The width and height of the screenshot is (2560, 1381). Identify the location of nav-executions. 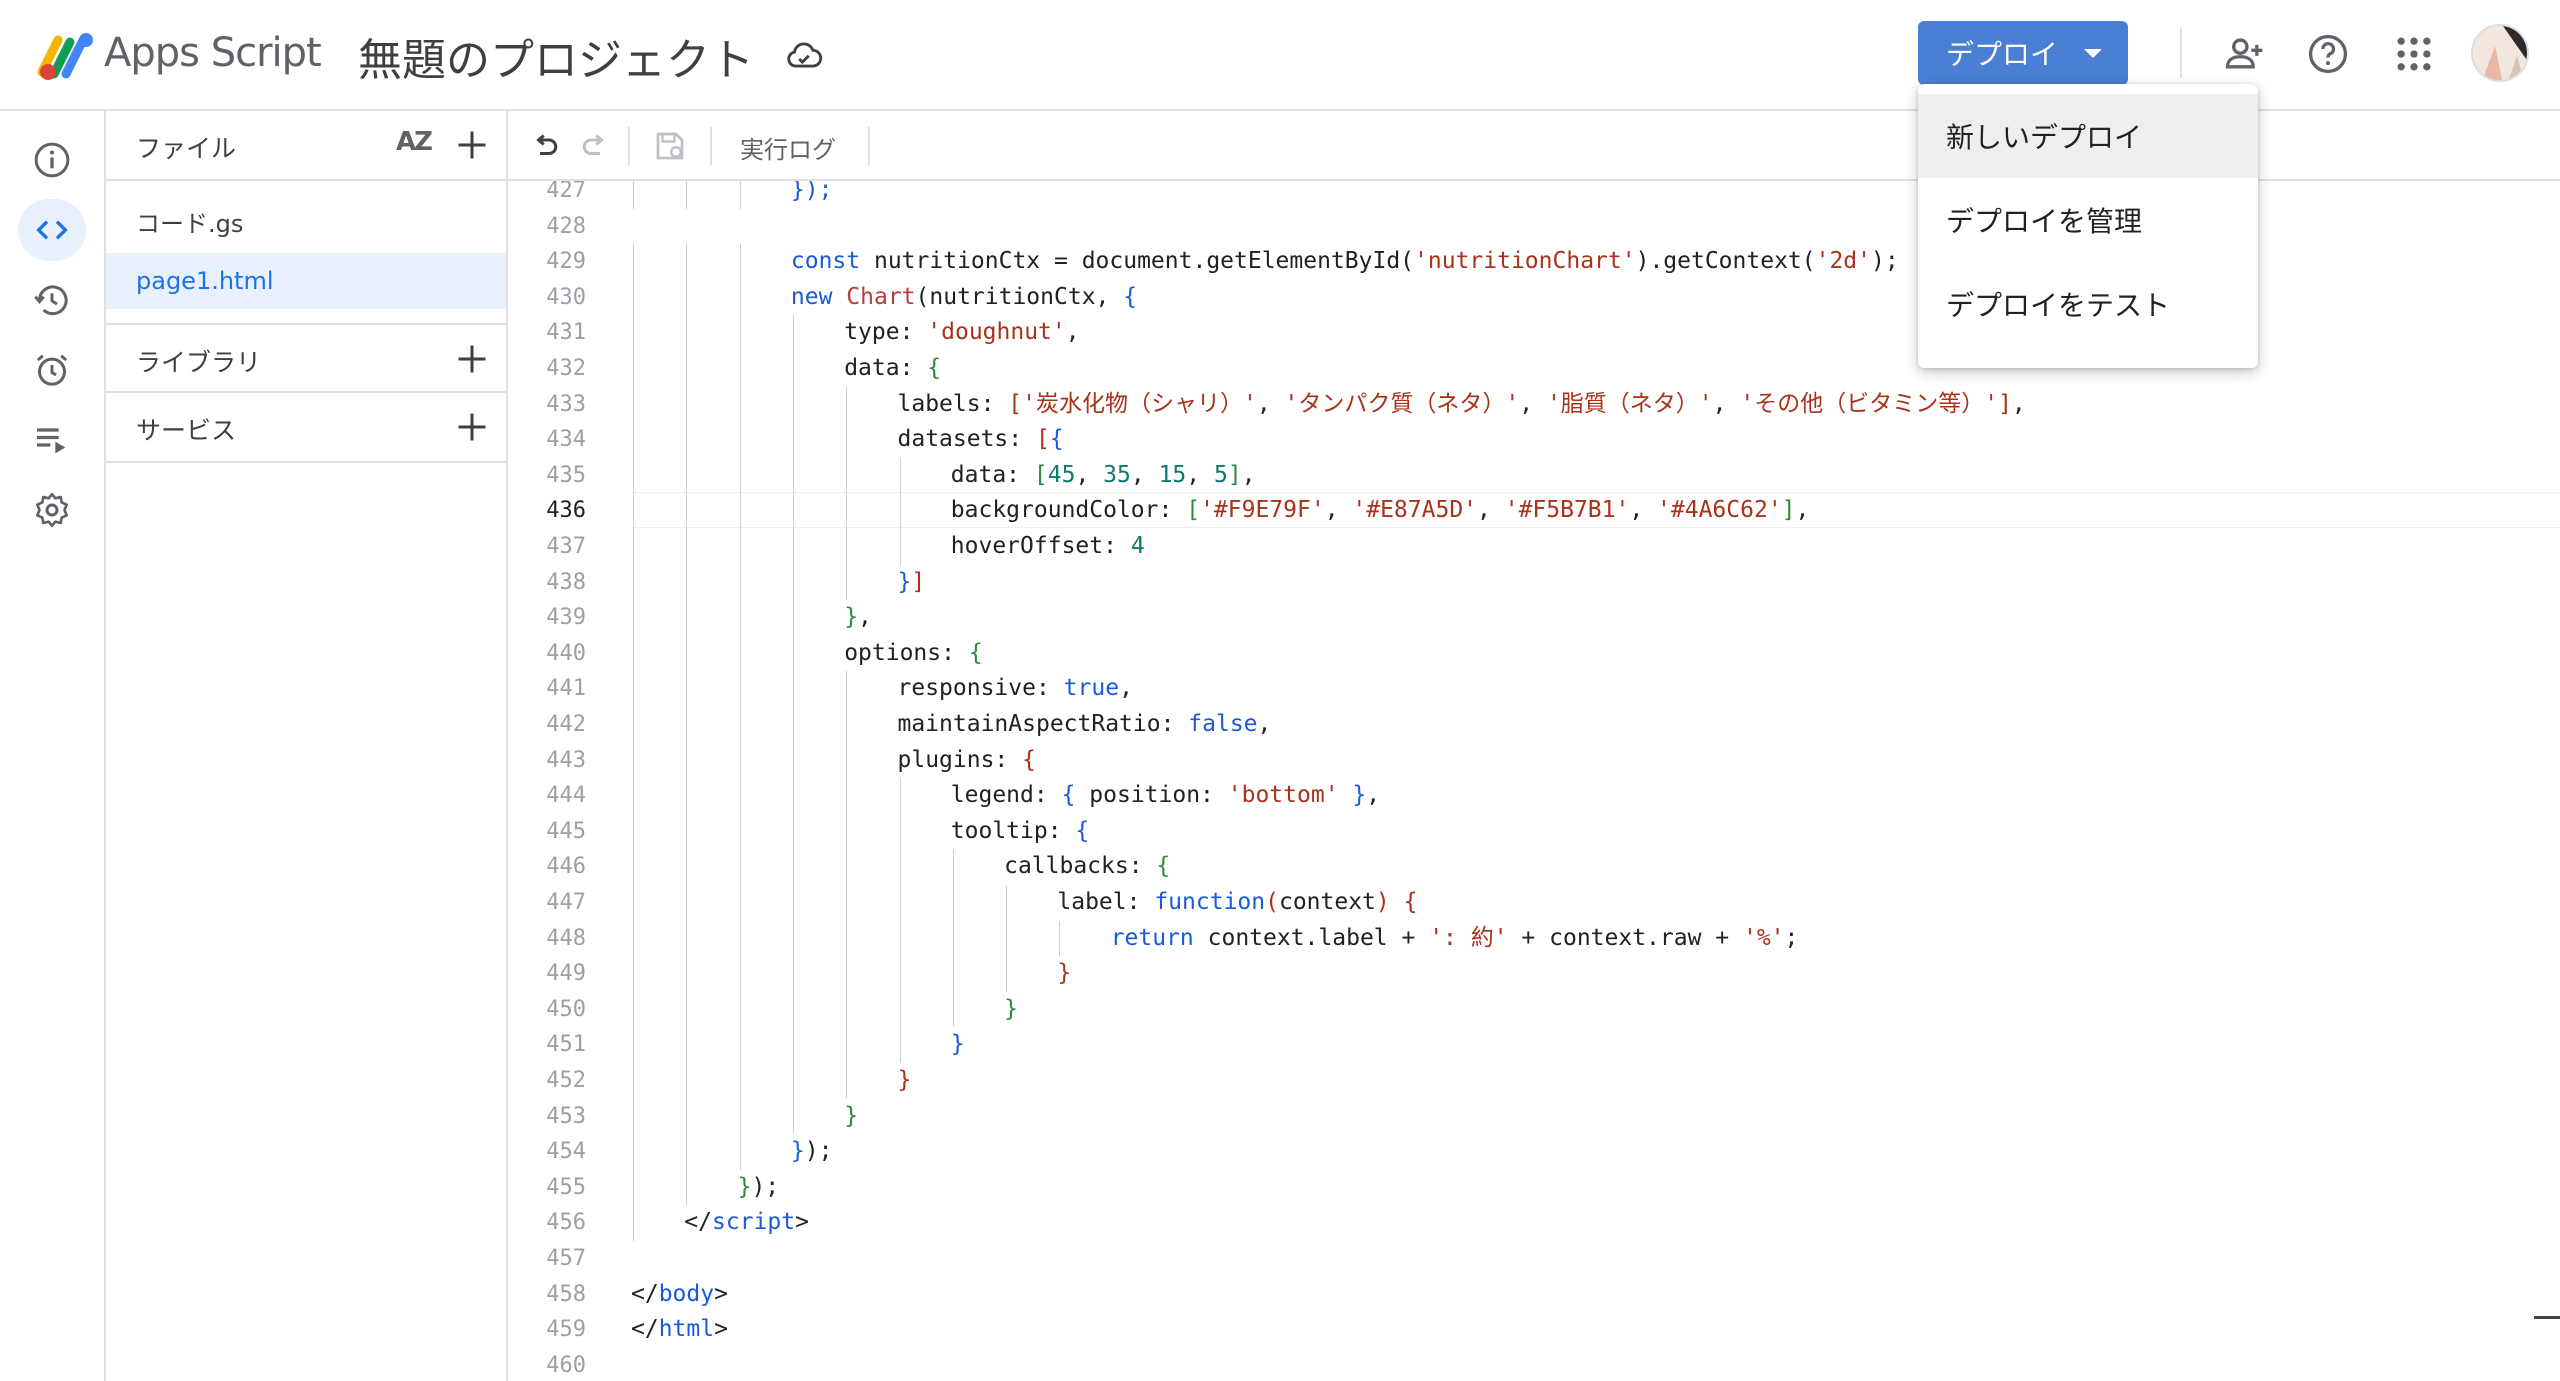
(52, 440).